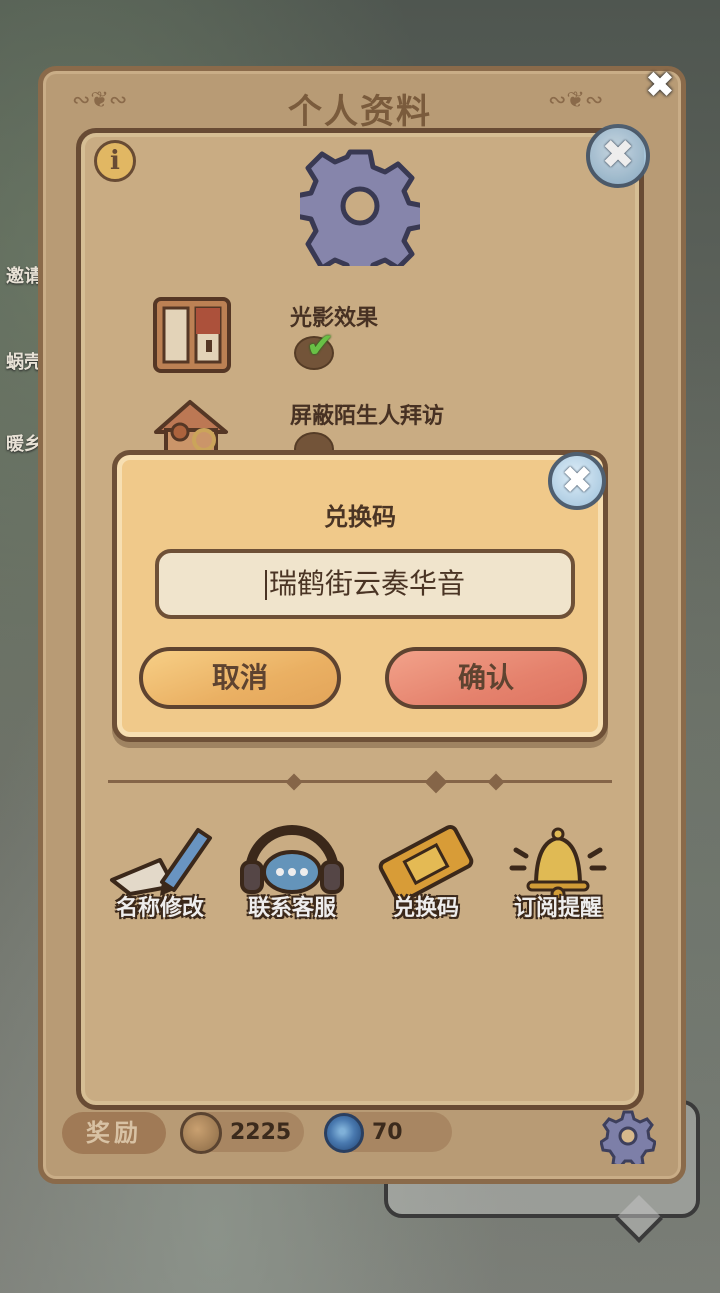 This screenshot has width=720, height=1293. Describe the element at coordinates (360, 517) in the screenshot. I see `redeem-dialog-title: 兑换码` at that location.